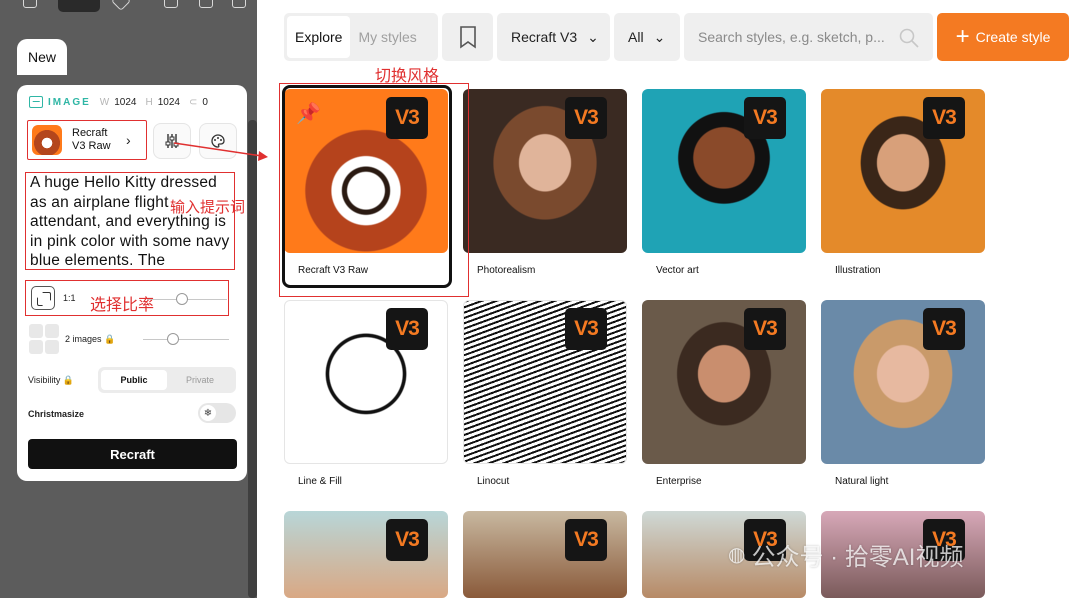  I want to click on watermark: ◍ 公众号 · 拾零AI视频, so click(845, 554).